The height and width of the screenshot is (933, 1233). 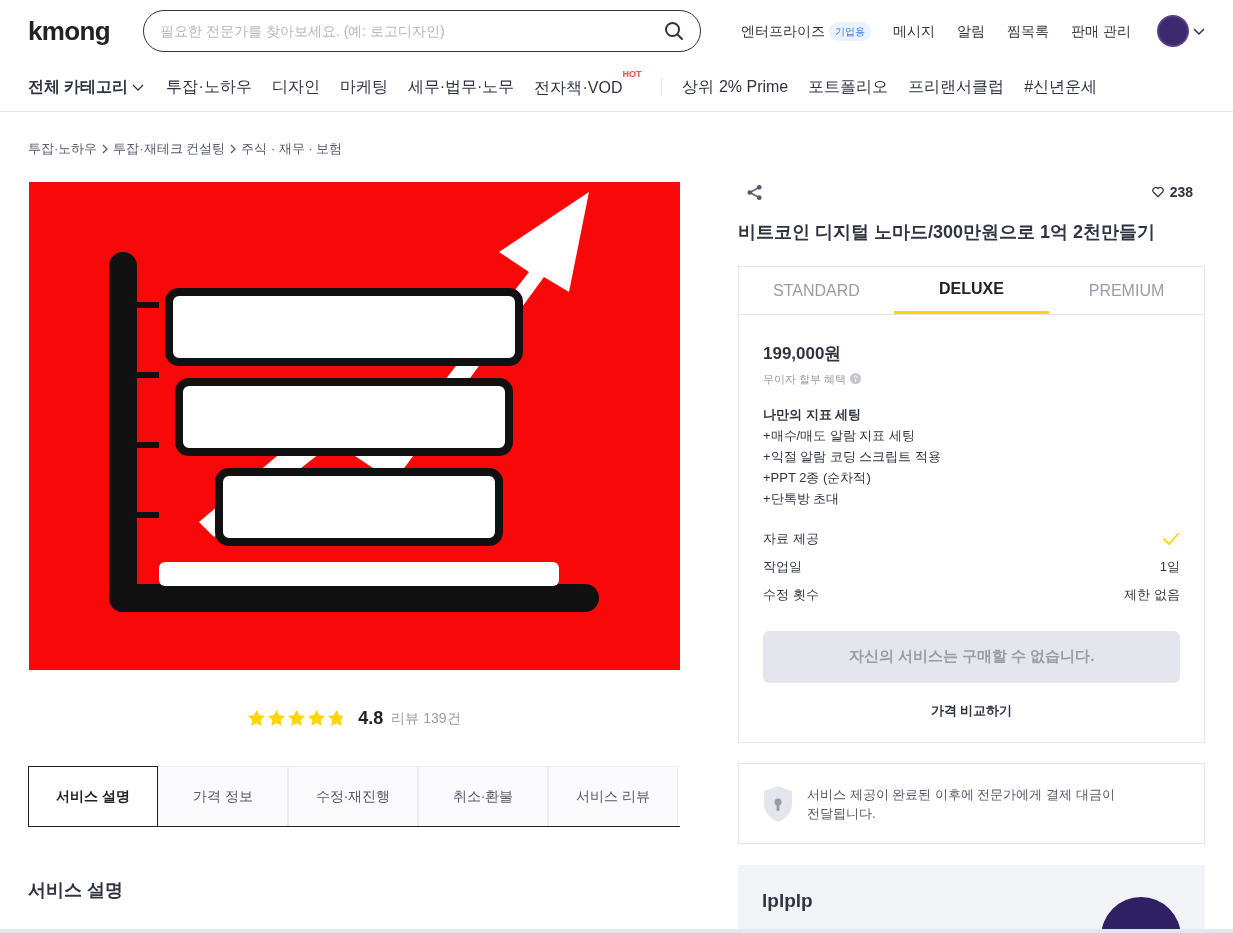 I want to click on detail-tab: 취소·환불, so click(x=483, y=796).